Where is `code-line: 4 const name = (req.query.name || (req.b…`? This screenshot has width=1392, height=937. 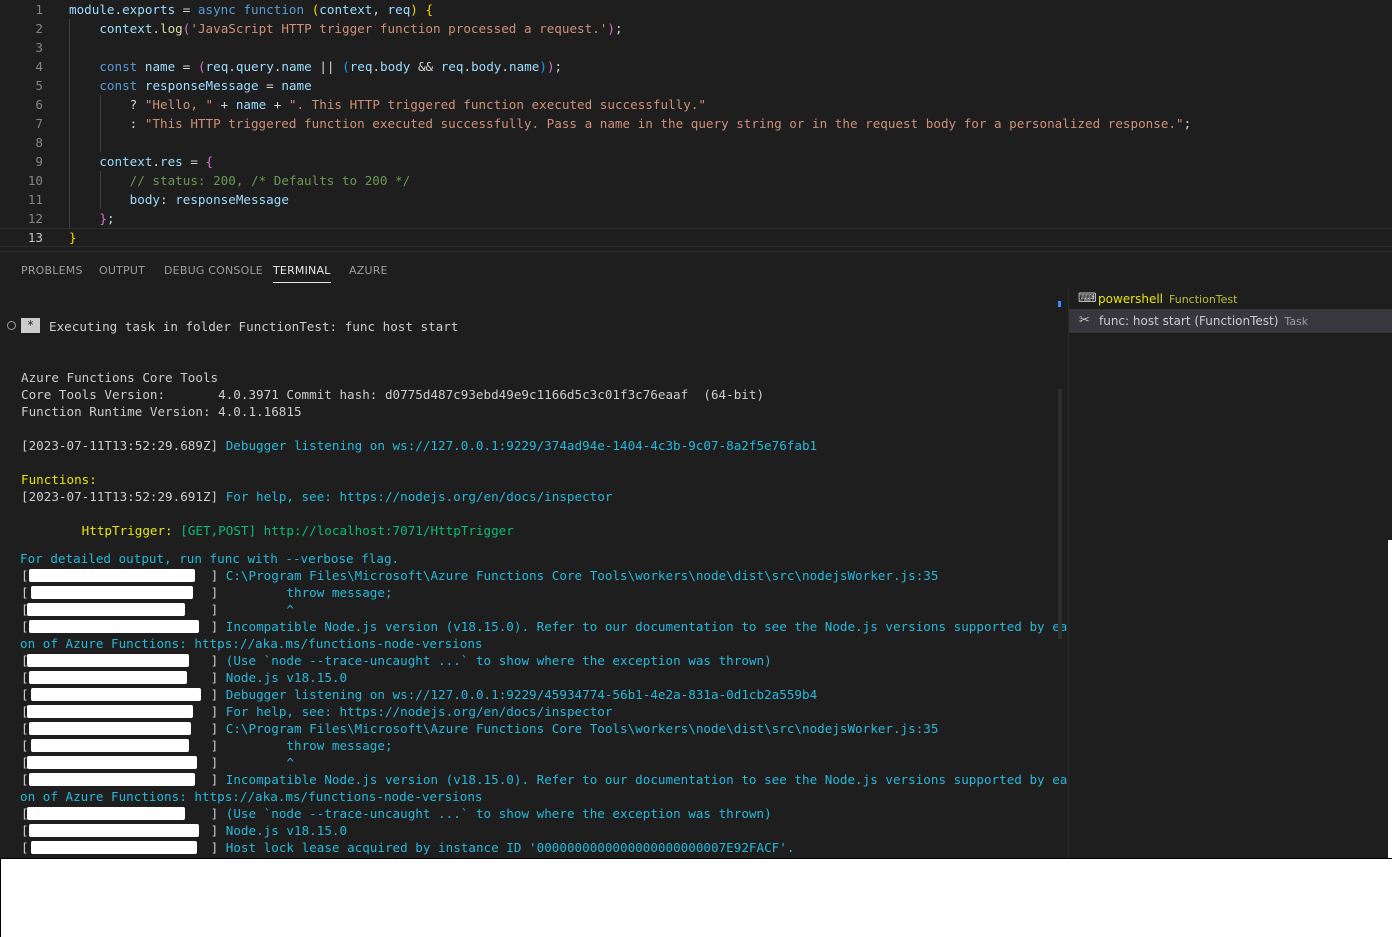
code-line: 4 const name = (req.query.name || (req.b… is located at coordinates (696, 66).